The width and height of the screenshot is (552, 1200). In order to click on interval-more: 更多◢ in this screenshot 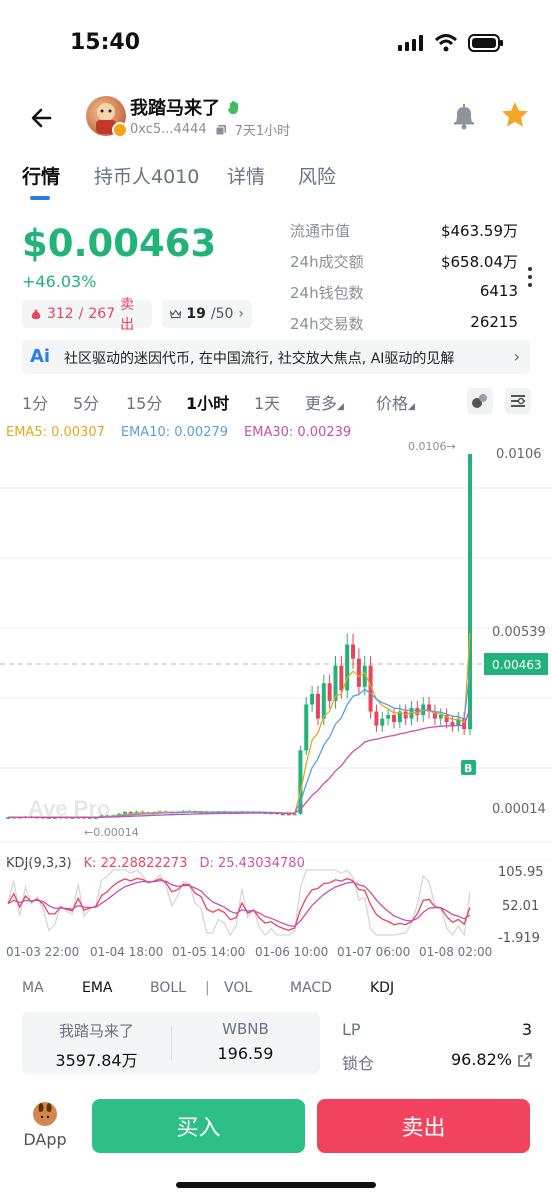, I will do `click(324, 402)`.